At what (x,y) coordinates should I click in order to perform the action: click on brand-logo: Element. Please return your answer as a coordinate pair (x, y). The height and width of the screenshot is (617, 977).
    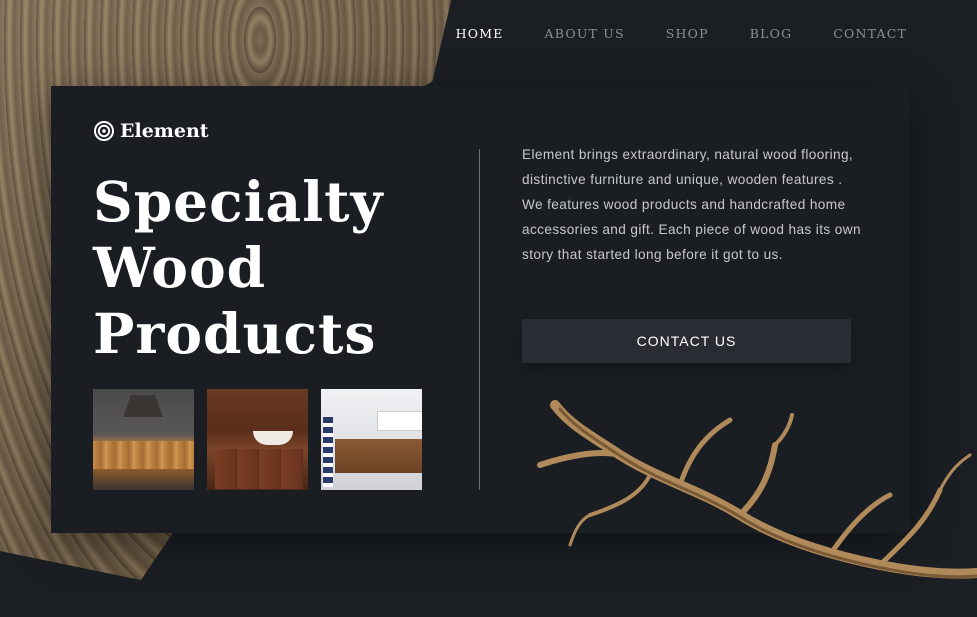
    Looking at the image, I should click on (151, 131).